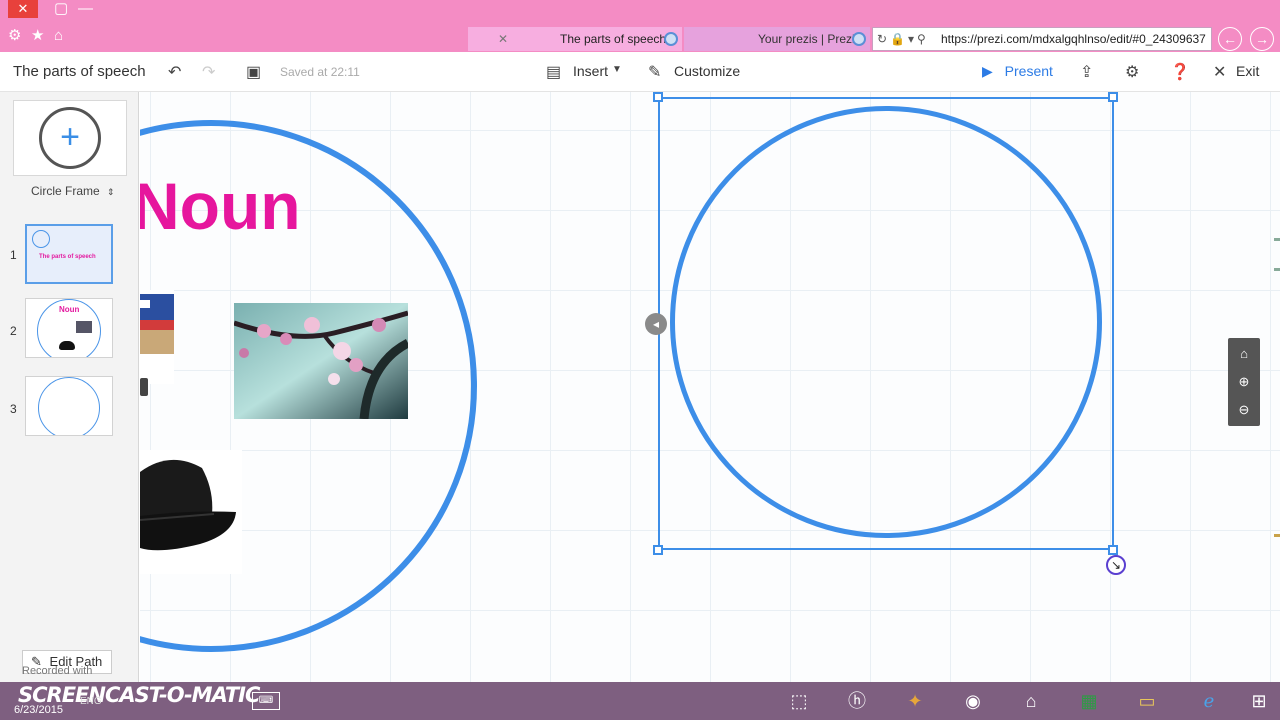  What do you see at coordinates (320, 72) in the screenshot?
I see `saved-status: Saved at 22:11` at bounding box center [320, 72].